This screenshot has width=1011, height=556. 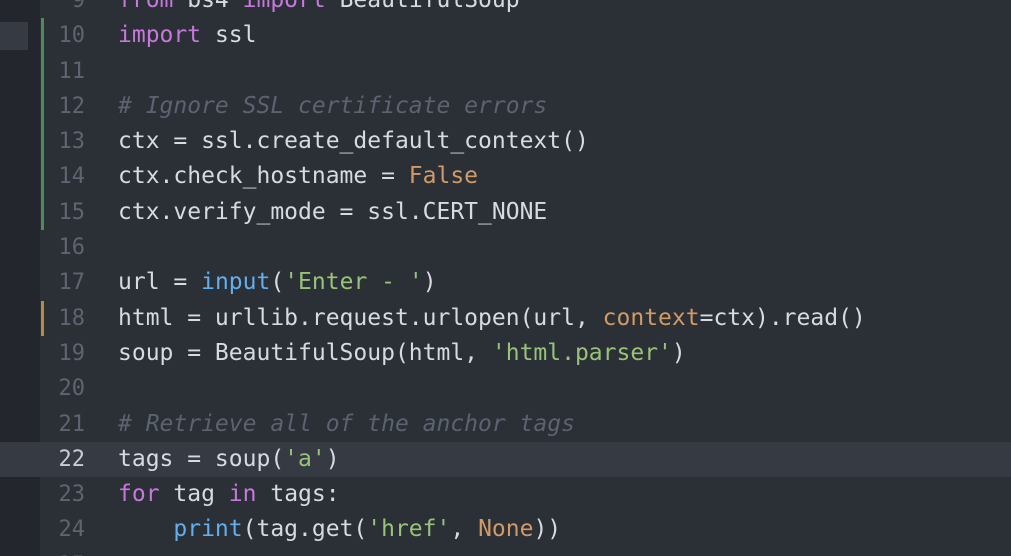 I want to click on line-number: 25, so click(x=63, y=552).